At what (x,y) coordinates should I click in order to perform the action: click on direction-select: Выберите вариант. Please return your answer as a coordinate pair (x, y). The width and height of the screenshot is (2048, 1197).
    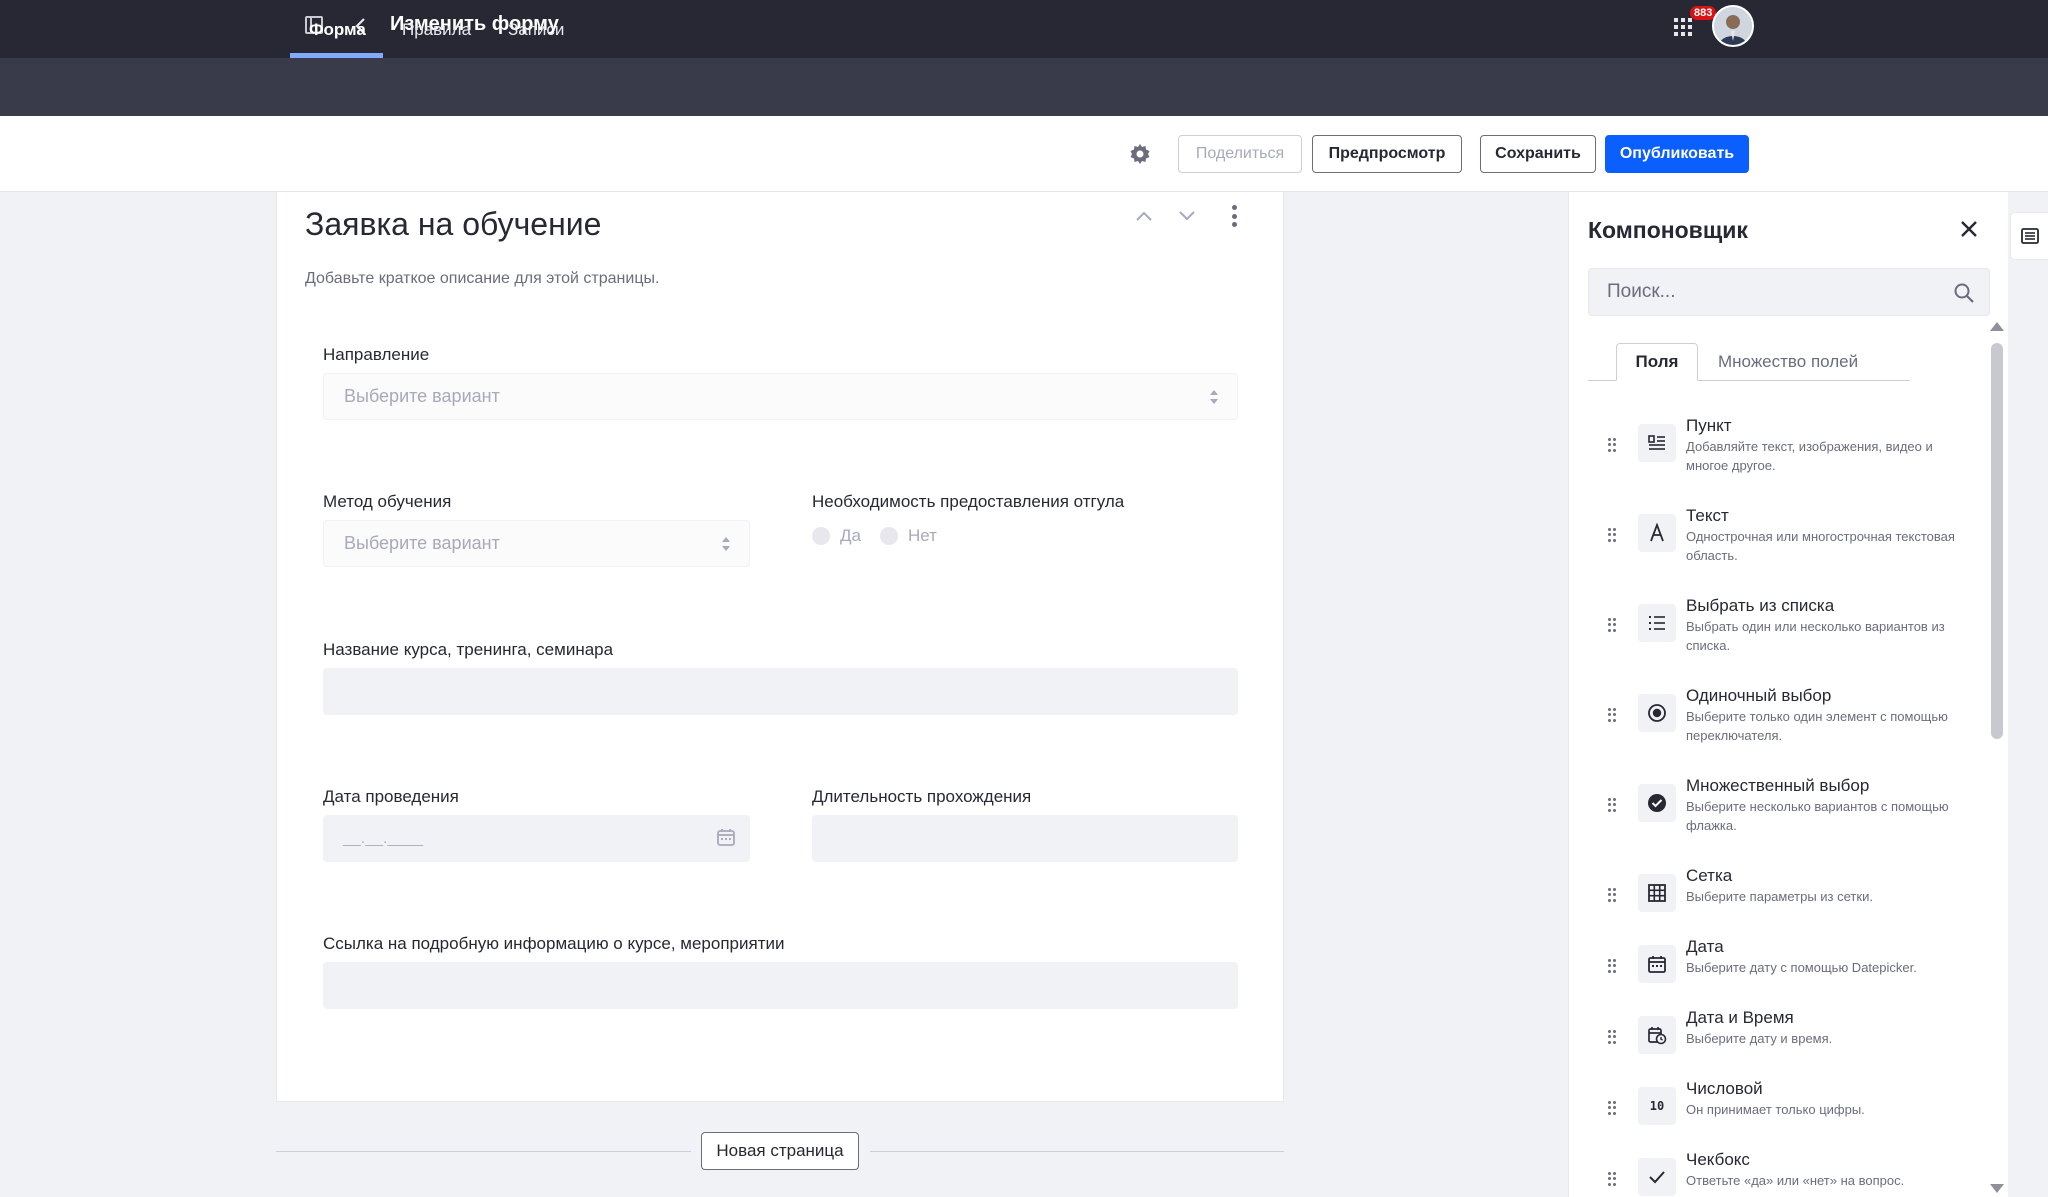
    Looking at the image, I should click on (780, 396).